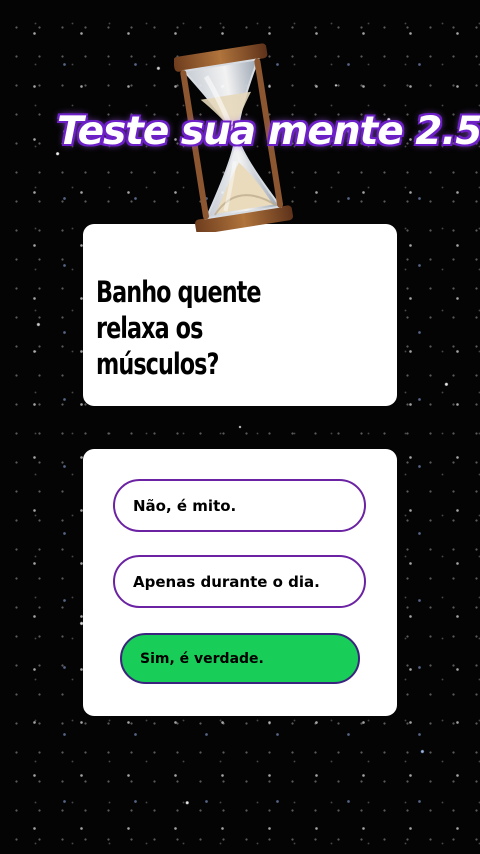  Describe the element at coordinates (179, 328) in the screenshot. I see `question-text: Banho quente relaxa os músculos?` at that location.